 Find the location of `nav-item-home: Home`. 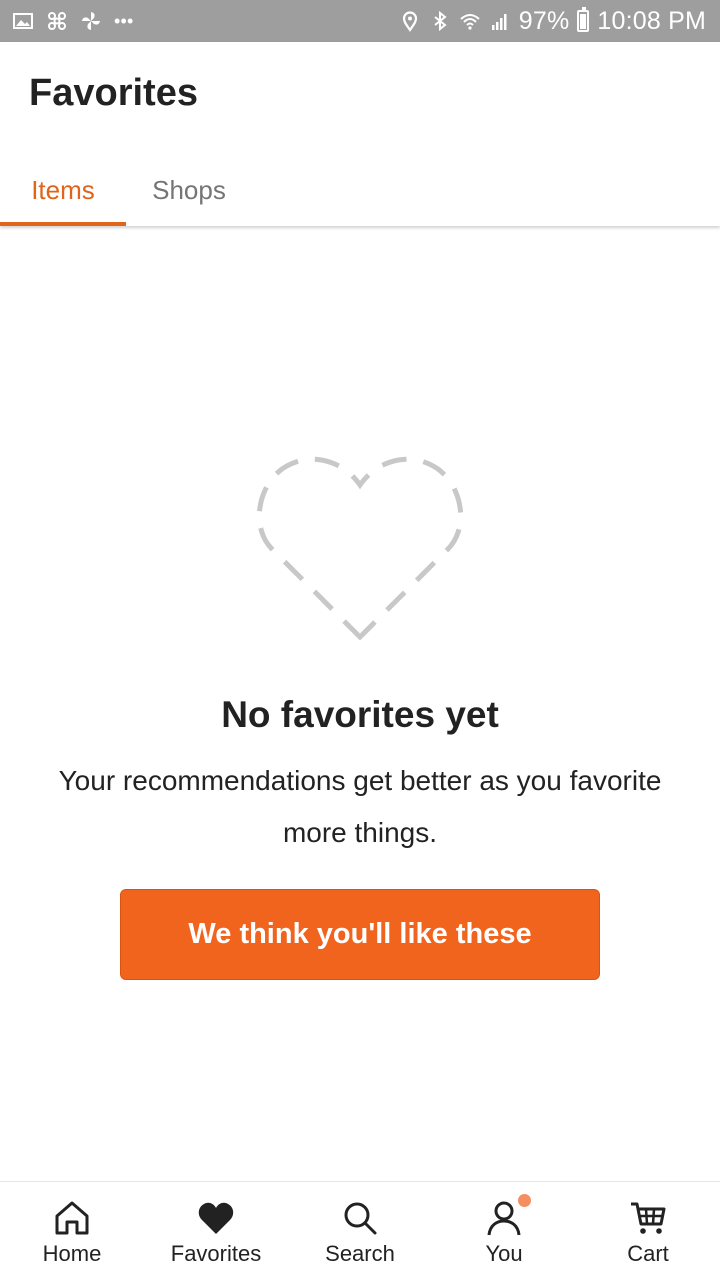

nav-item-home: Home is located at coordinates (72, 1231).